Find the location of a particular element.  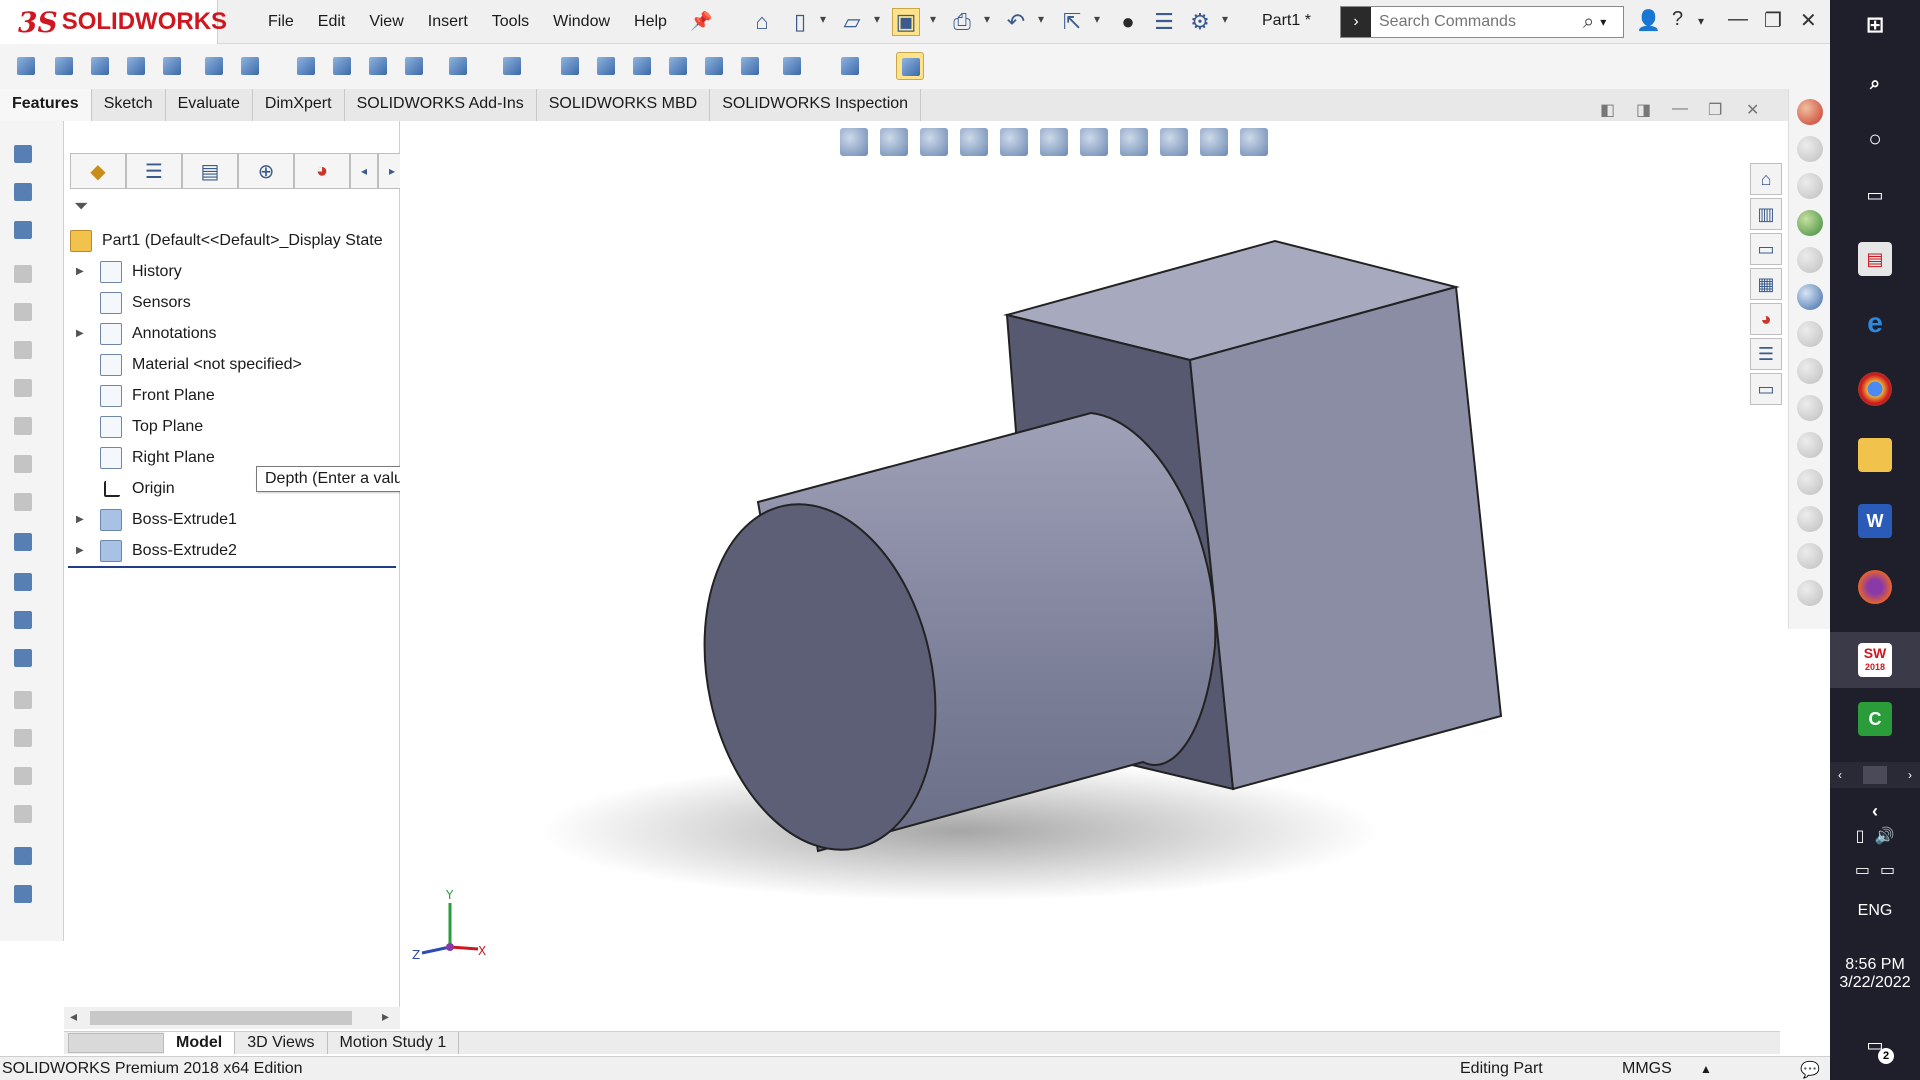

undo-icon: ↶ is located at coordinates (1016, 22).